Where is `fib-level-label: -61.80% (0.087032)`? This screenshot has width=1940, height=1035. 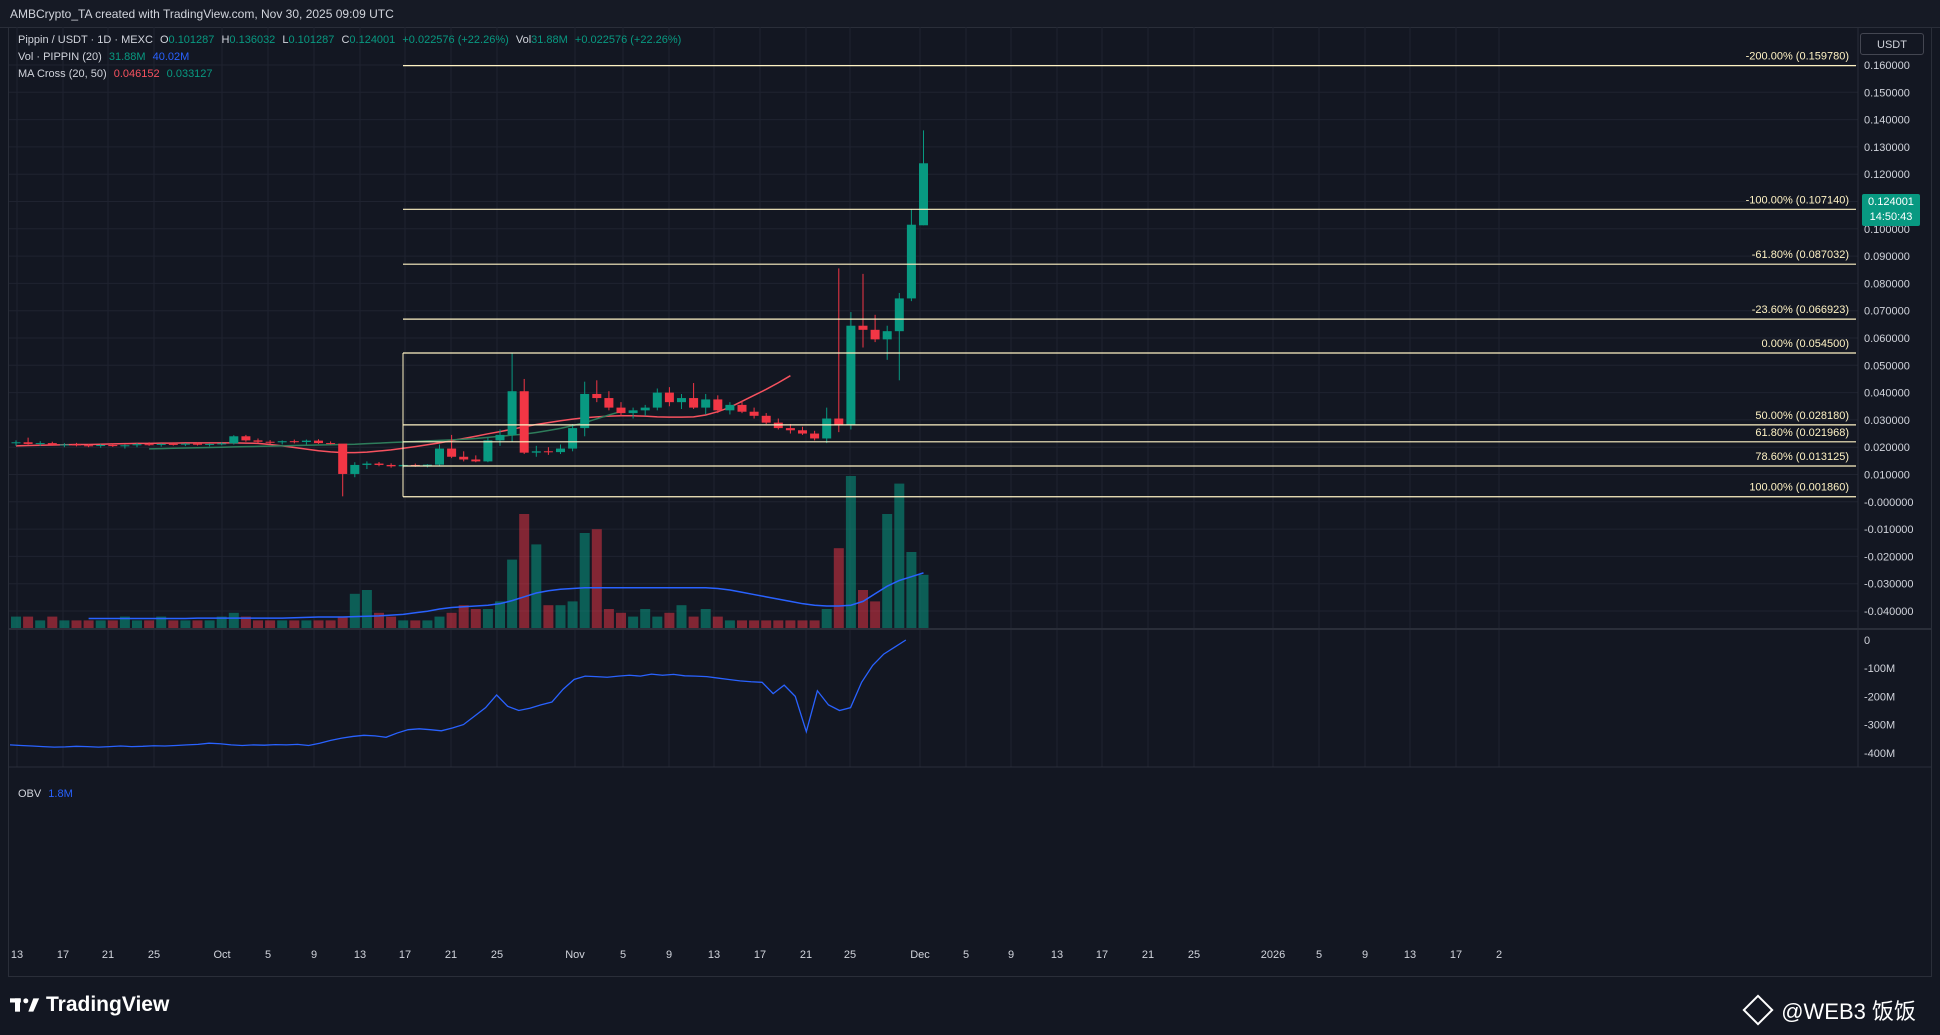
fib-level-label: -61.80% (0.087032) is located at coordinates (1800, 255).